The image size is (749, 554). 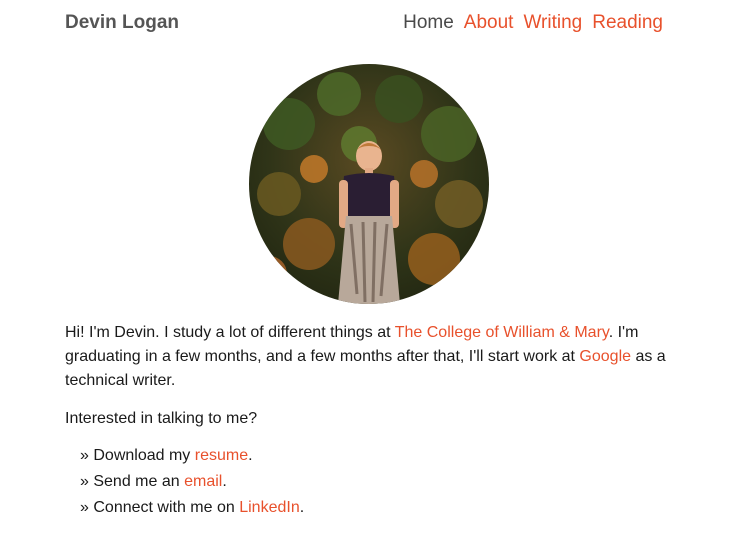 What do you see at coordinates (605, 356) in the screenshot?
I see `google-link: Google` at bounding box center [605, 356].